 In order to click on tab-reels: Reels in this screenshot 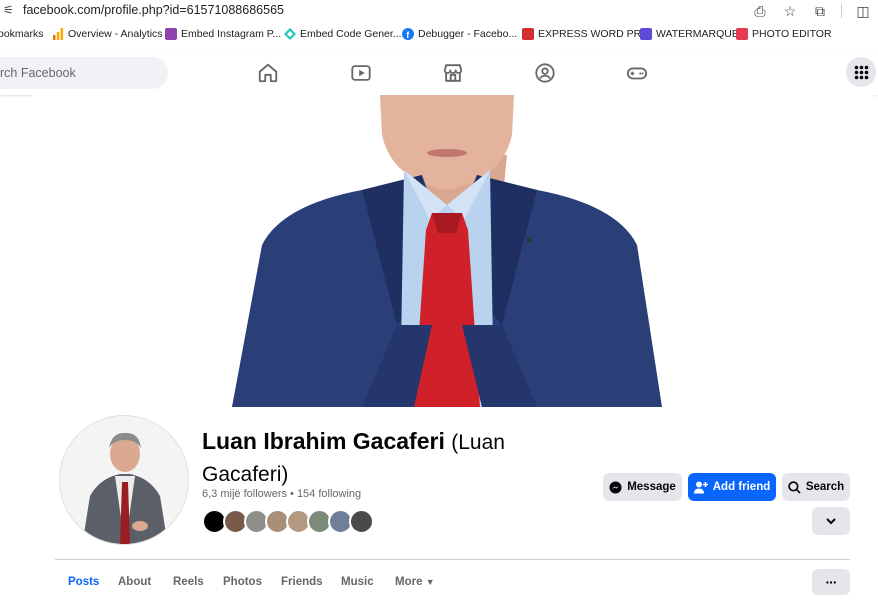, I will do `click(188, 582)`.